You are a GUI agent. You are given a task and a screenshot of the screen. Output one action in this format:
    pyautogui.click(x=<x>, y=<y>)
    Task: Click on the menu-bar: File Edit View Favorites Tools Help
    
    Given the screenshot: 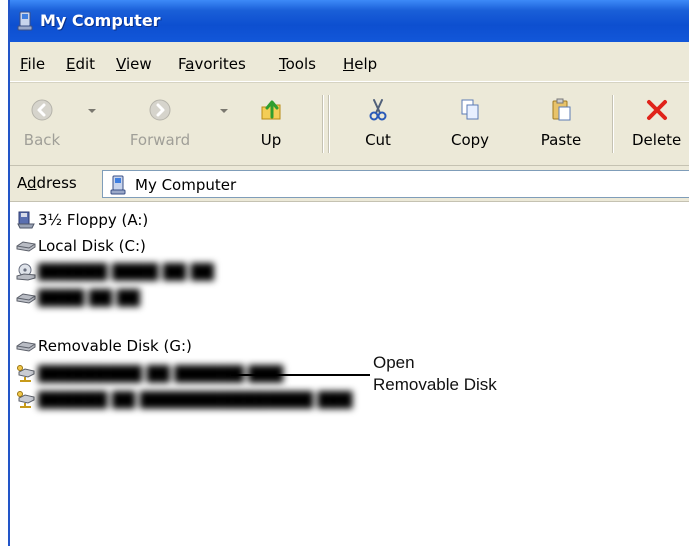 What is the action you would take?
    pyautogui.click(x=349, y=62)
    